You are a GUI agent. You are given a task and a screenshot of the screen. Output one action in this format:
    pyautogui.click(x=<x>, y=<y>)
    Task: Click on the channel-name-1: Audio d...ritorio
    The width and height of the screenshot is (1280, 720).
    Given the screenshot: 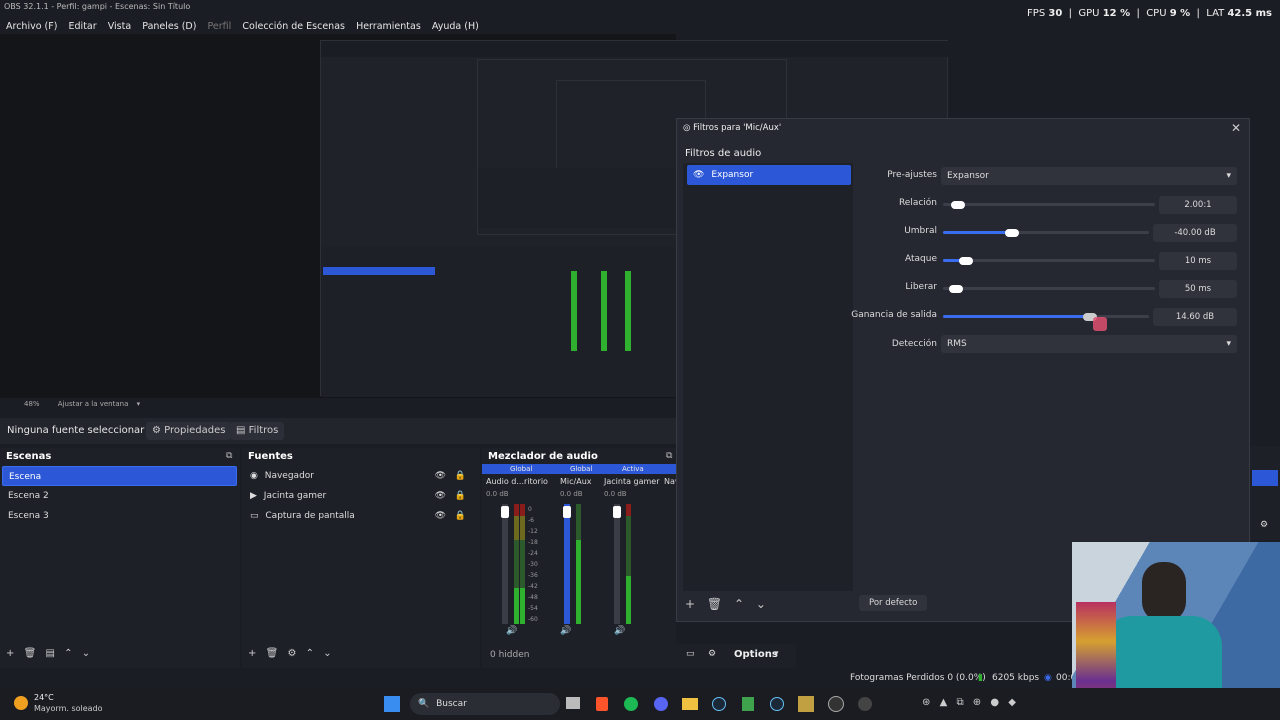 What is the action you would take?
    pyautogui.click(x=517, y=481)
    